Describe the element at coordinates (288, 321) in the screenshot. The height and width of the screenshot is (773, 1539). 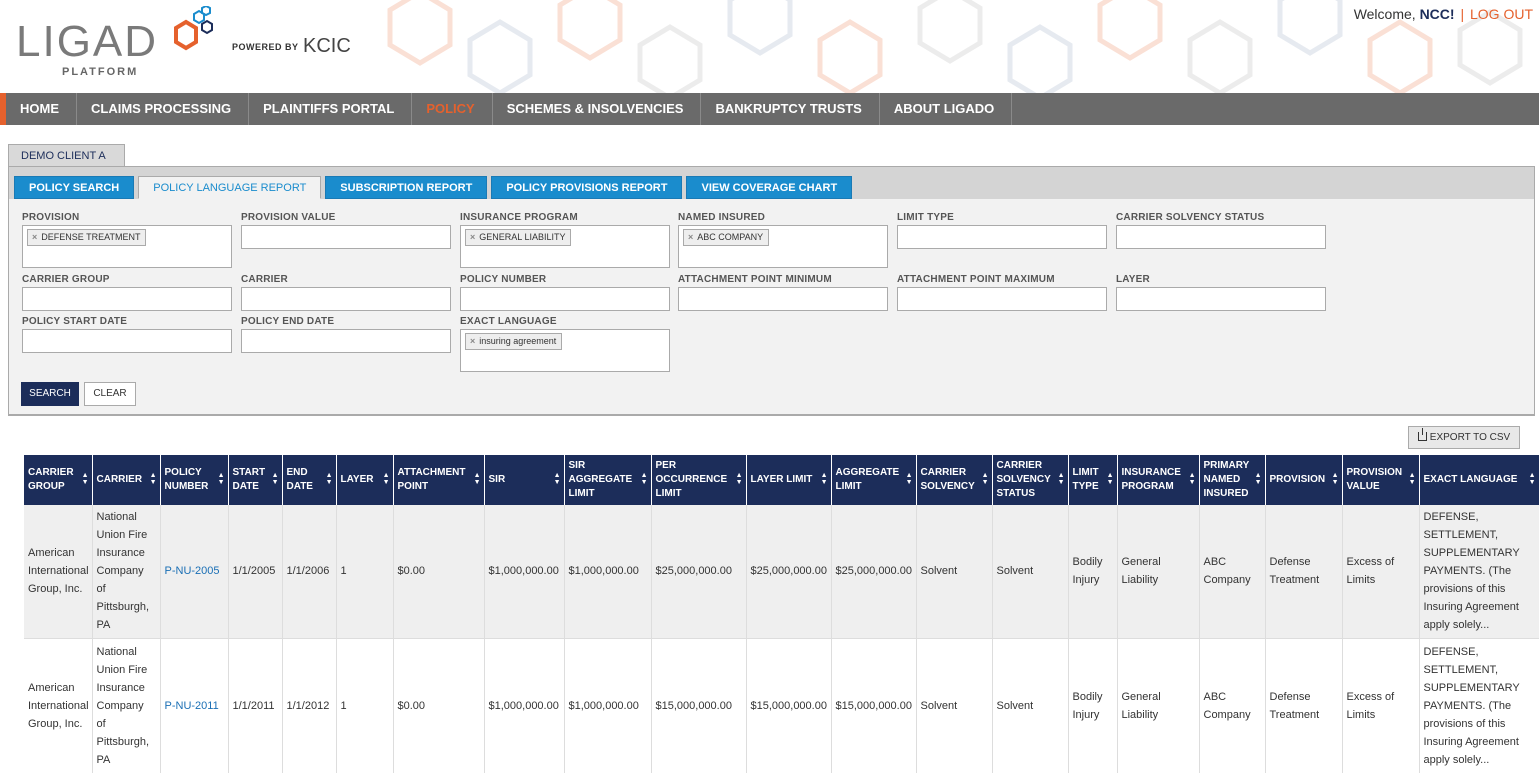
I see `policy-end-label: POLICY END DATE` at that location.